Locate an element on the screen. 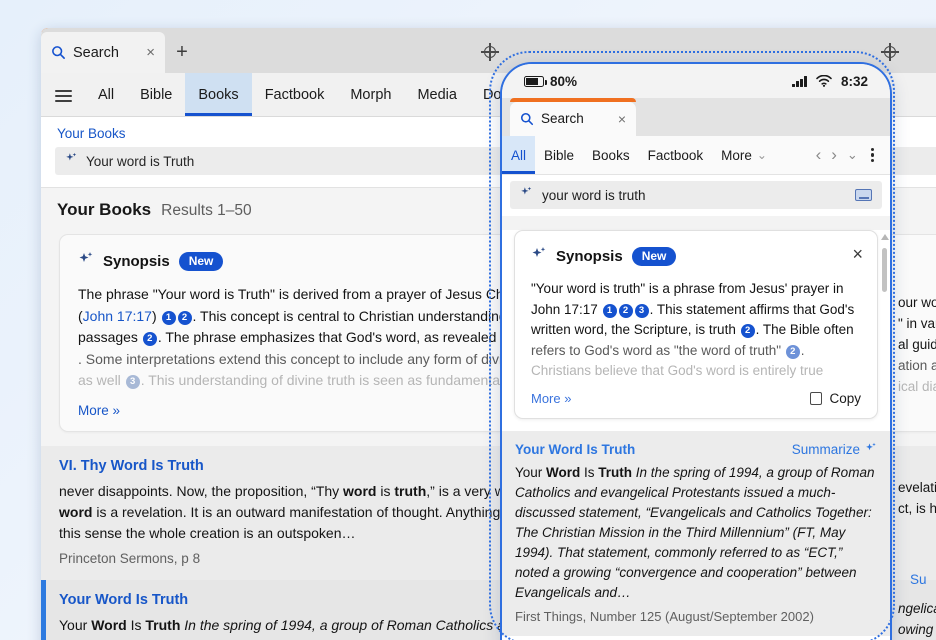 This screenshot has width=936, height=640. phone-nav-tab-more: More ⌄ is located at coordinates (744, 155).